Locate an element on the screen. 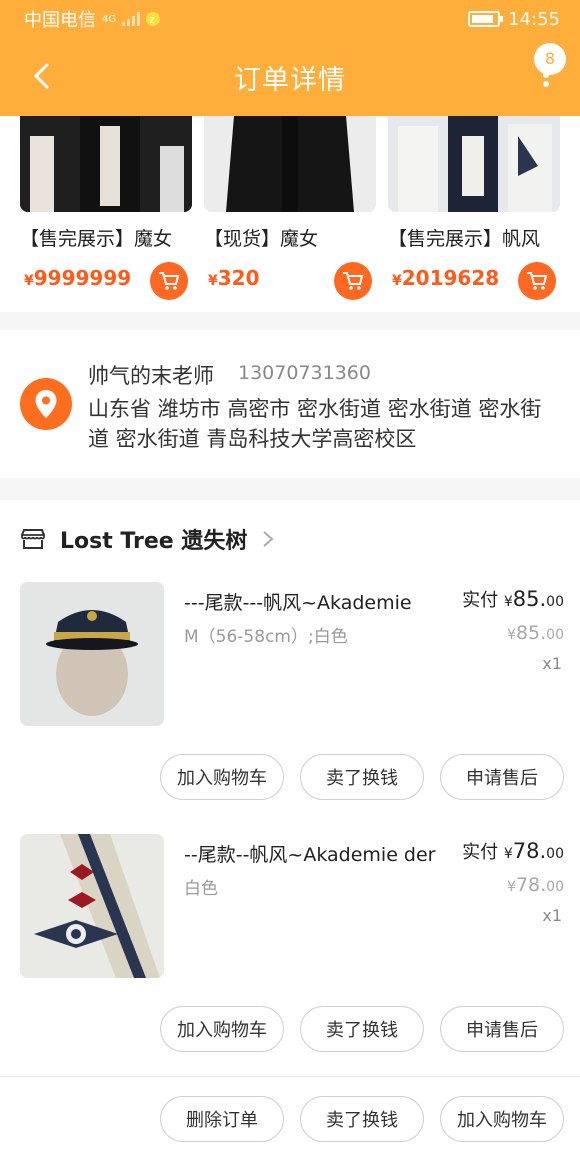 The width and height of the screenshot is (580, 1160). signal-icon is located at coordinates (131, 19).